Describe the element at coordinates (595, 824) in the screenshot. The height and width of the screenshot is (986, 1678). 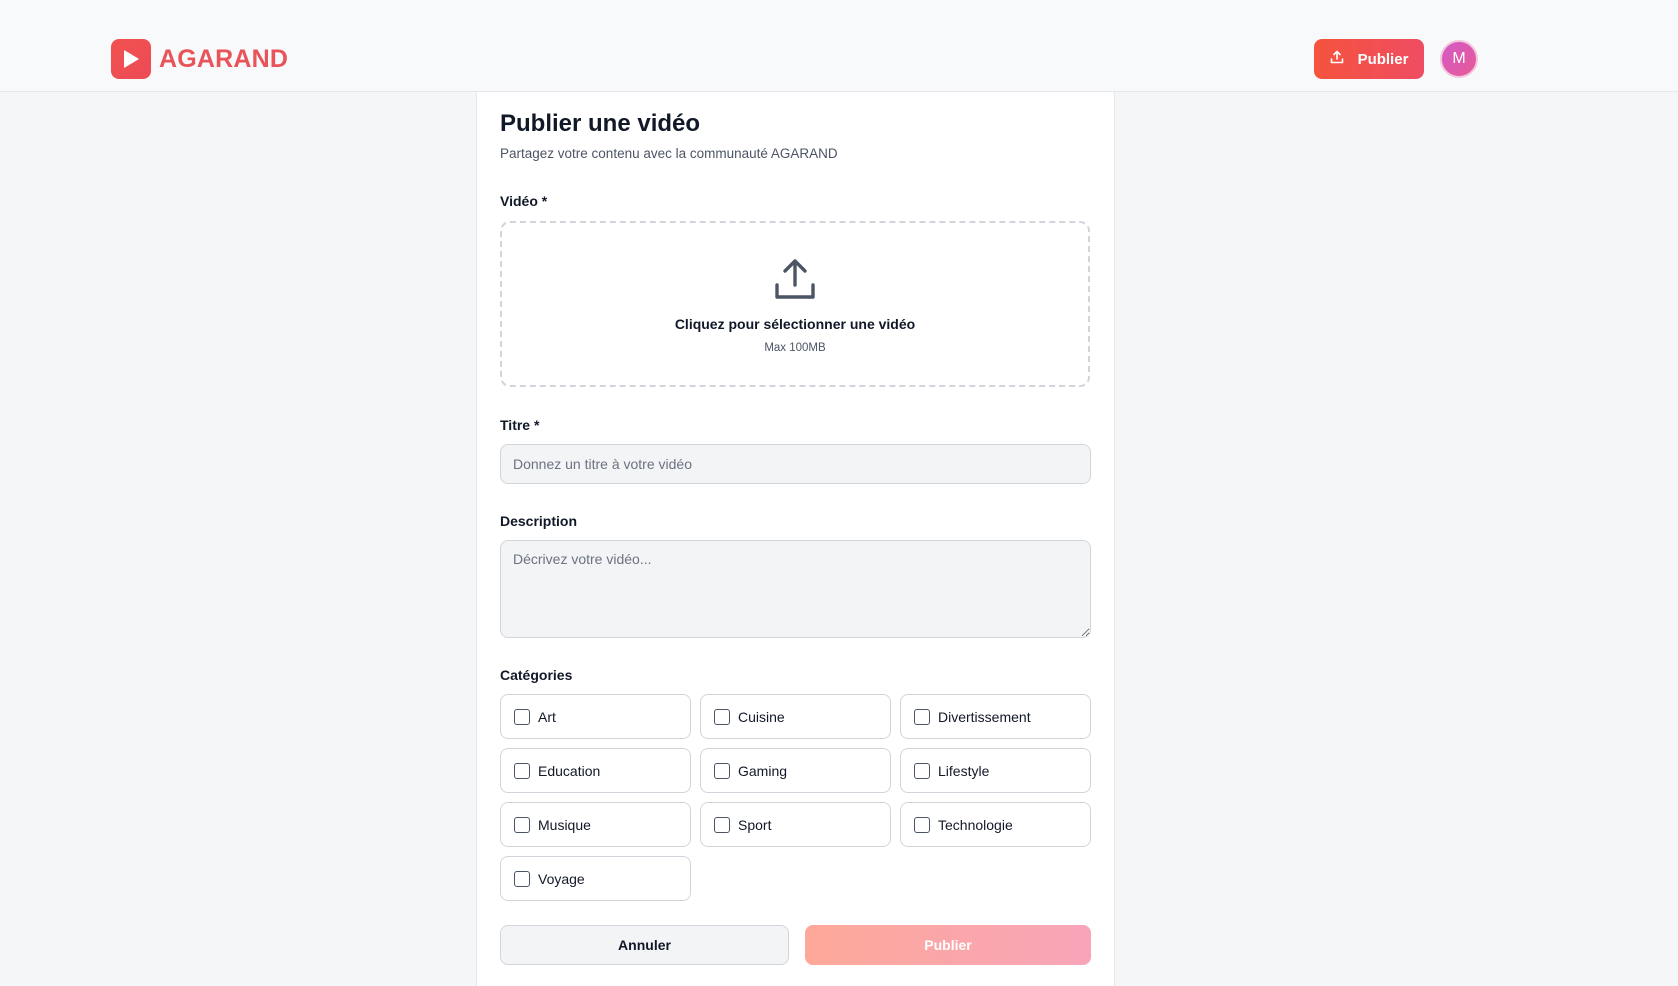
I see `category-musique: Musique` at that location.